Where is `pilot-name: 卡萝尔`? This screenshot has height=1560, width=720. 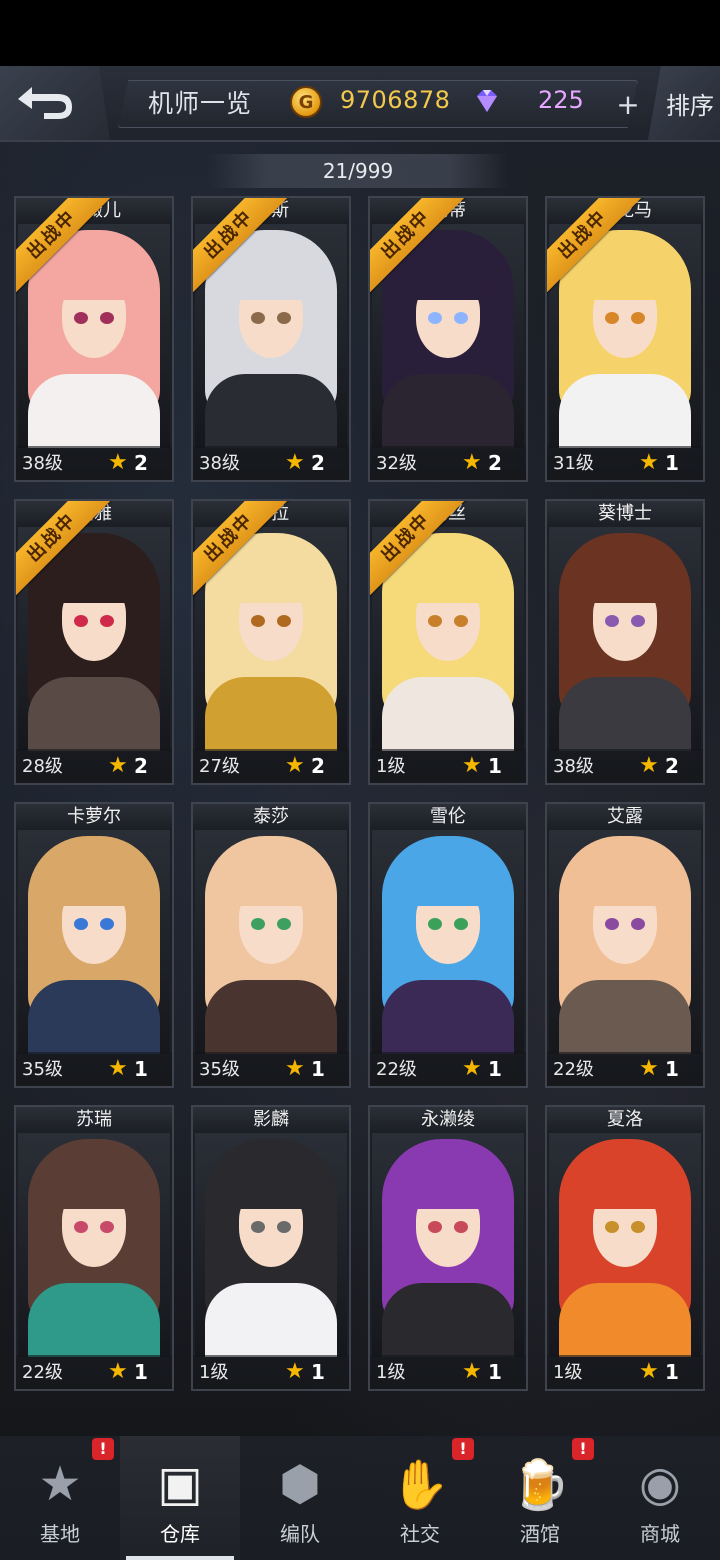 pilot-name: 卡萝尔 is located at coordinates (94, 817).